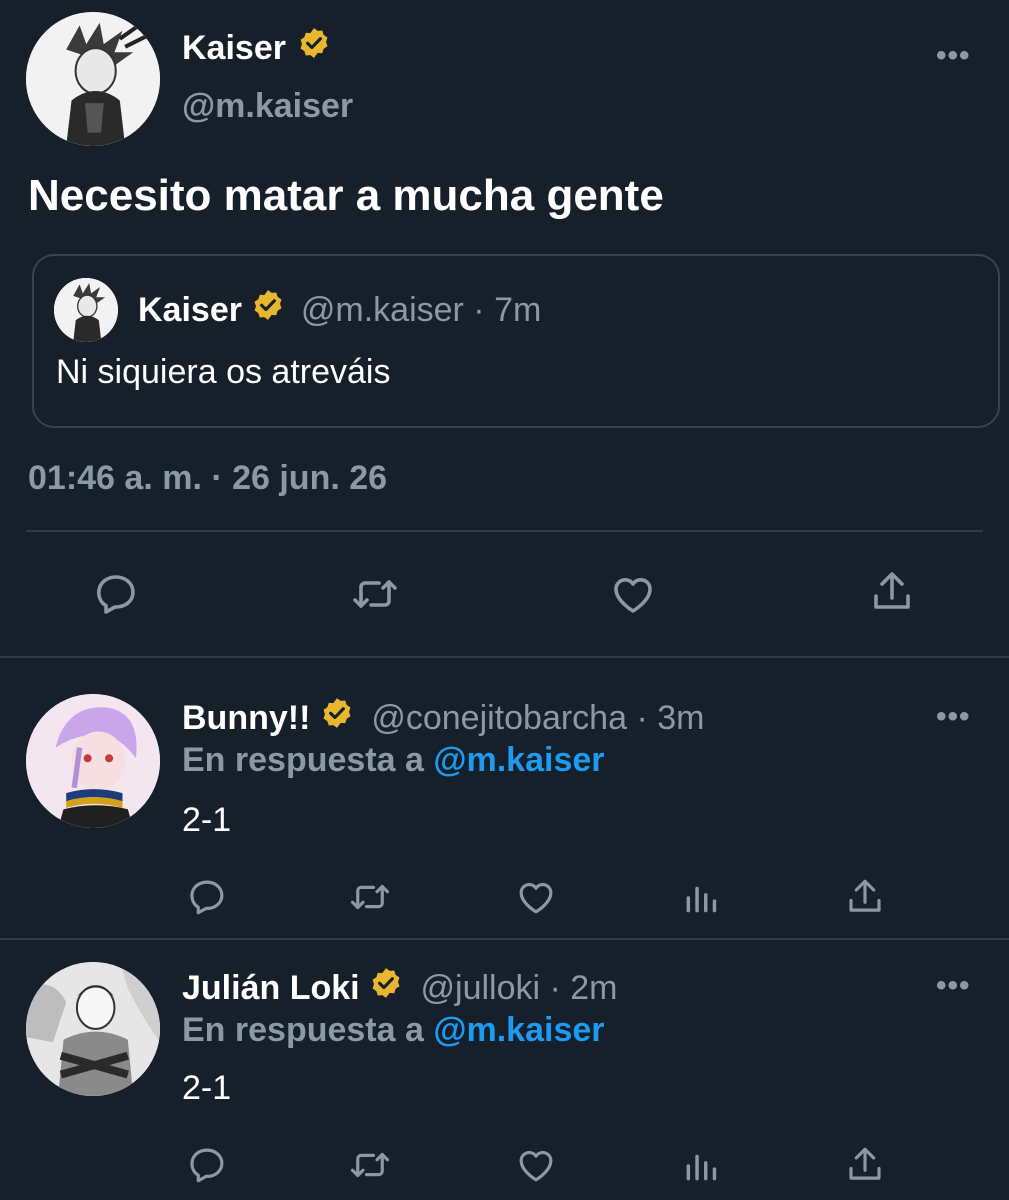 The width and height of the screenshot is (1009, 1200). What do you see at coordinates (190, 310) in the screenshot?
I see `quoted-author-name: Kaiser` at bounding box center [190, 310].